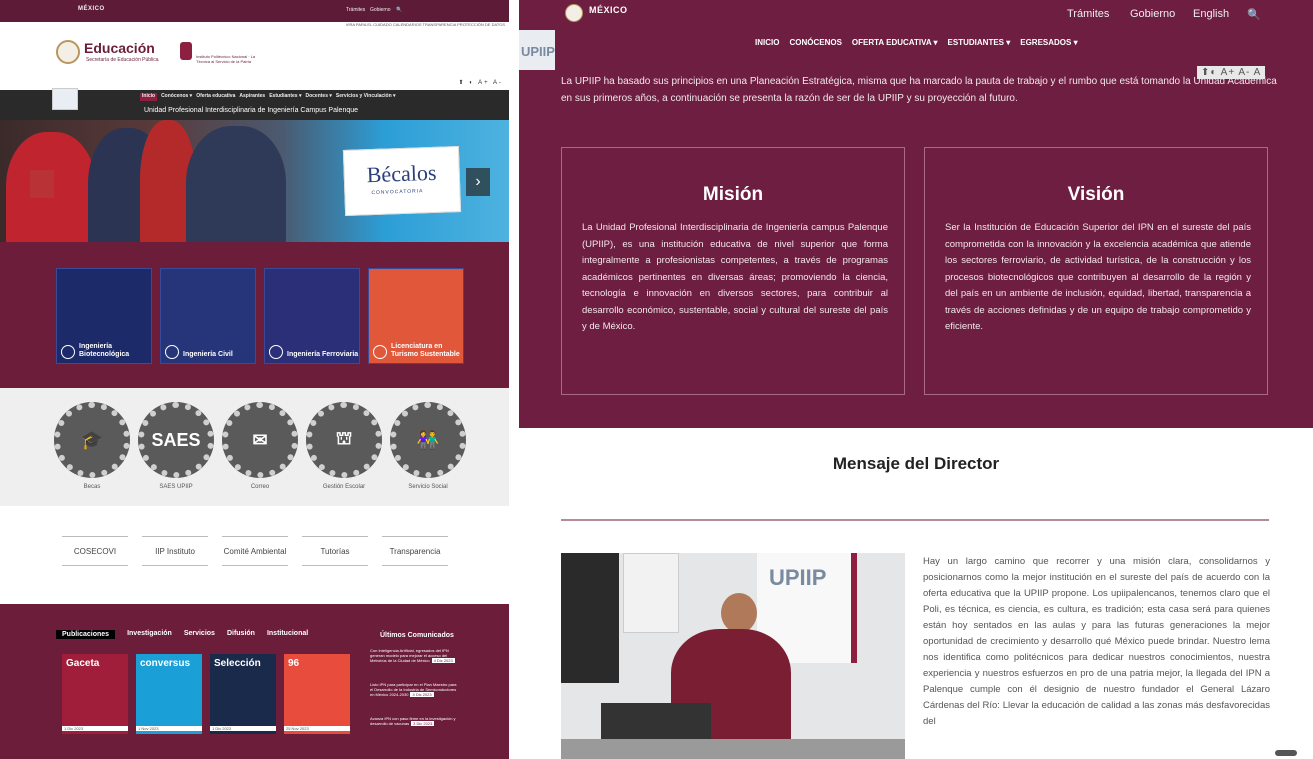 Image resolution: width=1313 pixels, height=759 pixels. What do you see at coordinates (590, 618) in the screenshot?
I see `photo-door` at bounding box center [590, 618].